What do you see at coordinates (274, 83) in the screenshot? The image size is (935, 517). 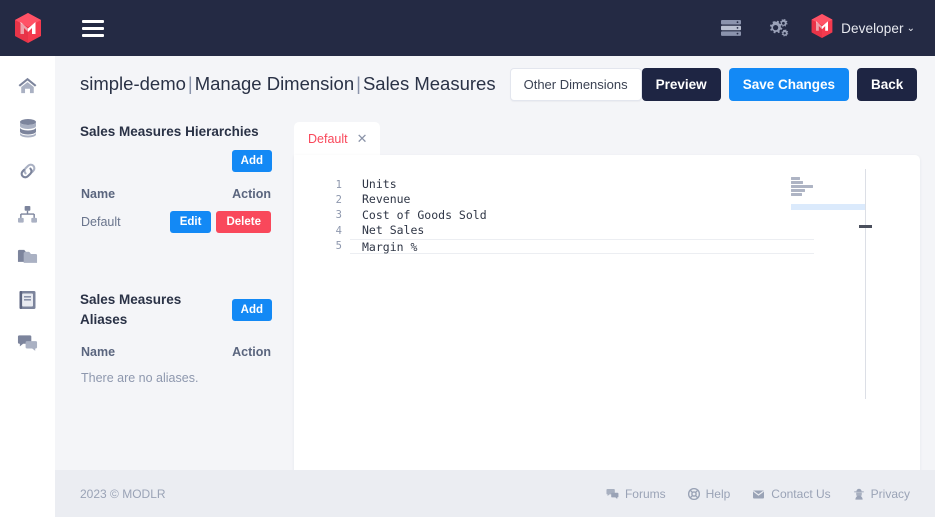 I see `breadcrumb-section: Manage Dimension` at bounding box center [274, 83].